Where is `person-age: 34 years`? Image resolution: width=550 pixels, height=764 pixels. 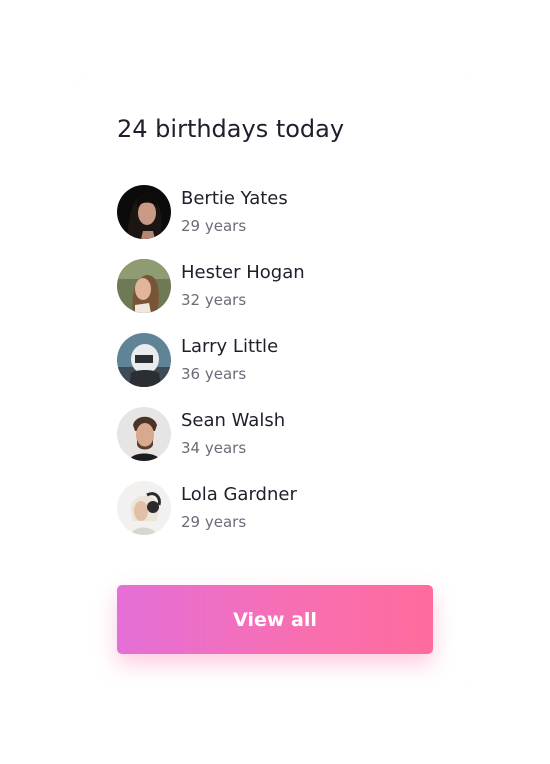 person-age: 34 years is located at coordinates (214, 448).